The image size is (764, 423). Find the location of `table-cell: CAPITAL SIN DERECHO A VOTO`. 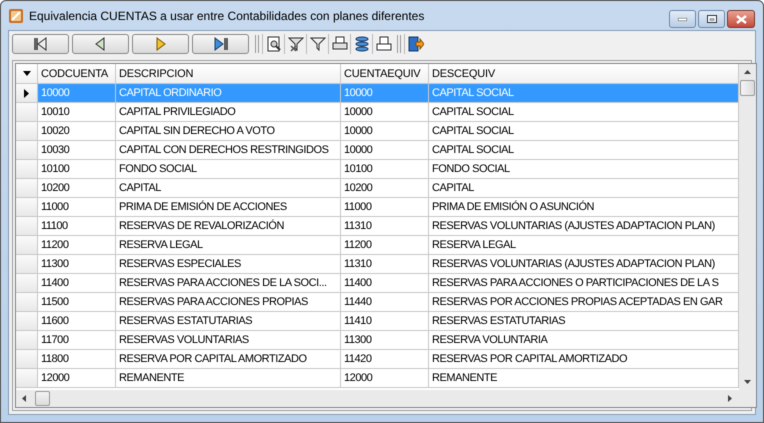

table-cell: CAPITAL SIN DERECHO A VOTO is located at coordinates (228, 131).